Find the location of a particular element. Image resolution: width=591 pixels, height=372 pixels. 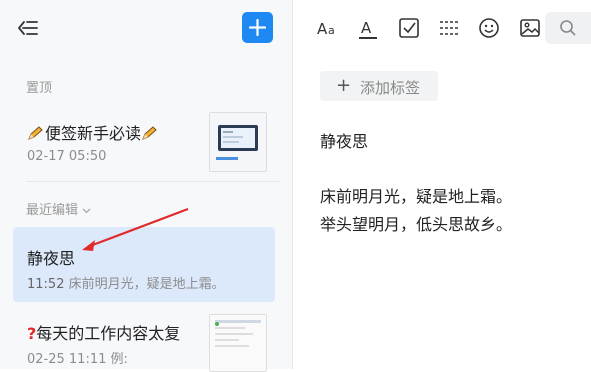

note-heading: 静夜思 is located at coordinates (344, 140).